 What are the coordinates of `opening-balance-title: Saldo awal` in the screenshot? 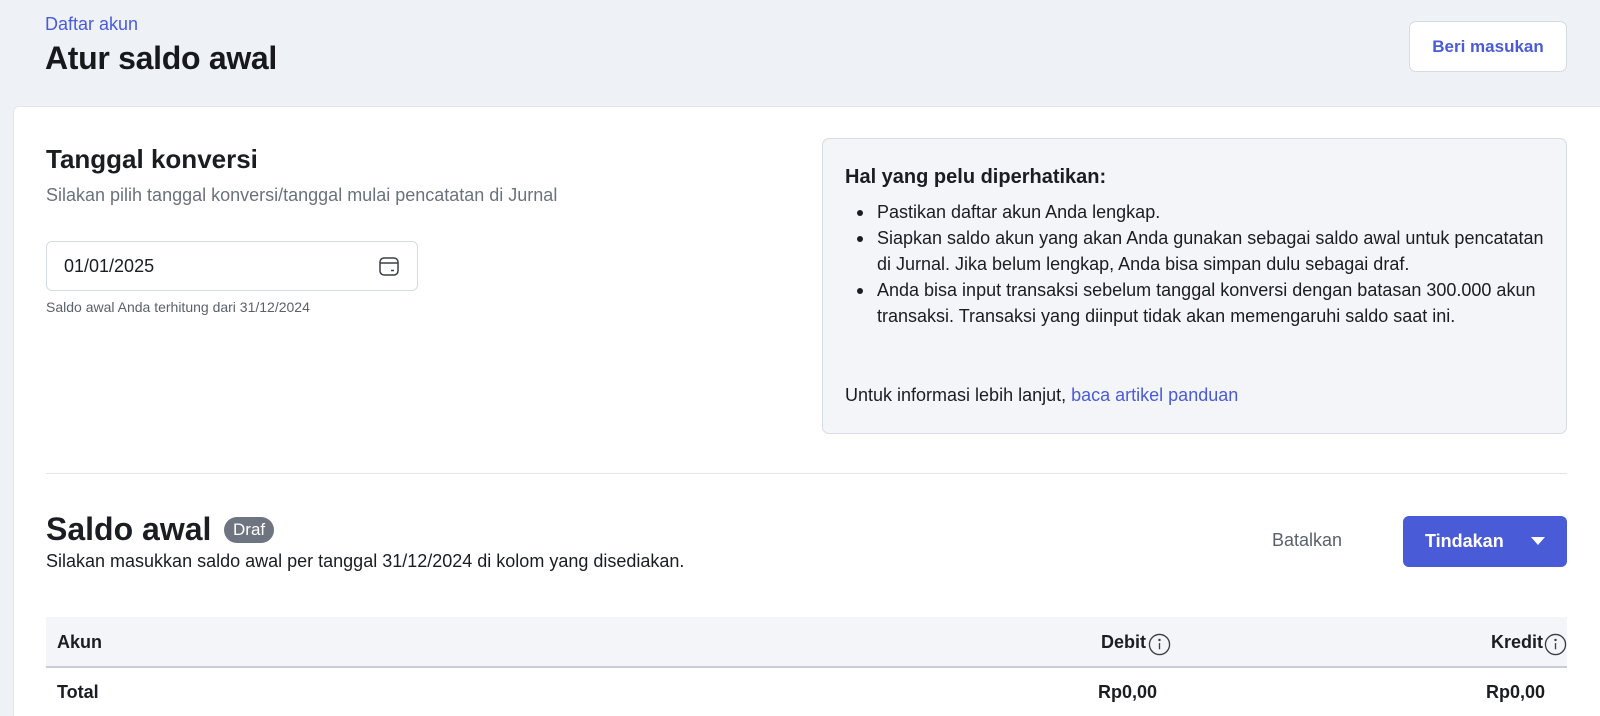 It's located at (129, 529).